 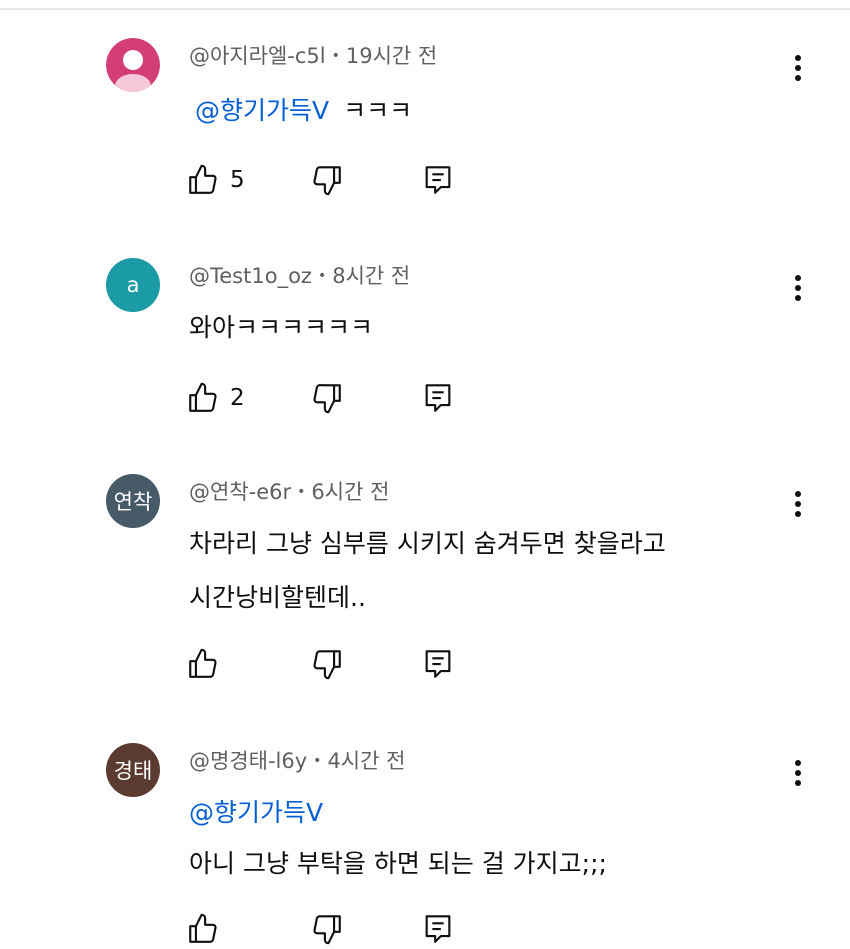 I want to click on author-name: @명경태-l6y, so click(x=248, y=761).